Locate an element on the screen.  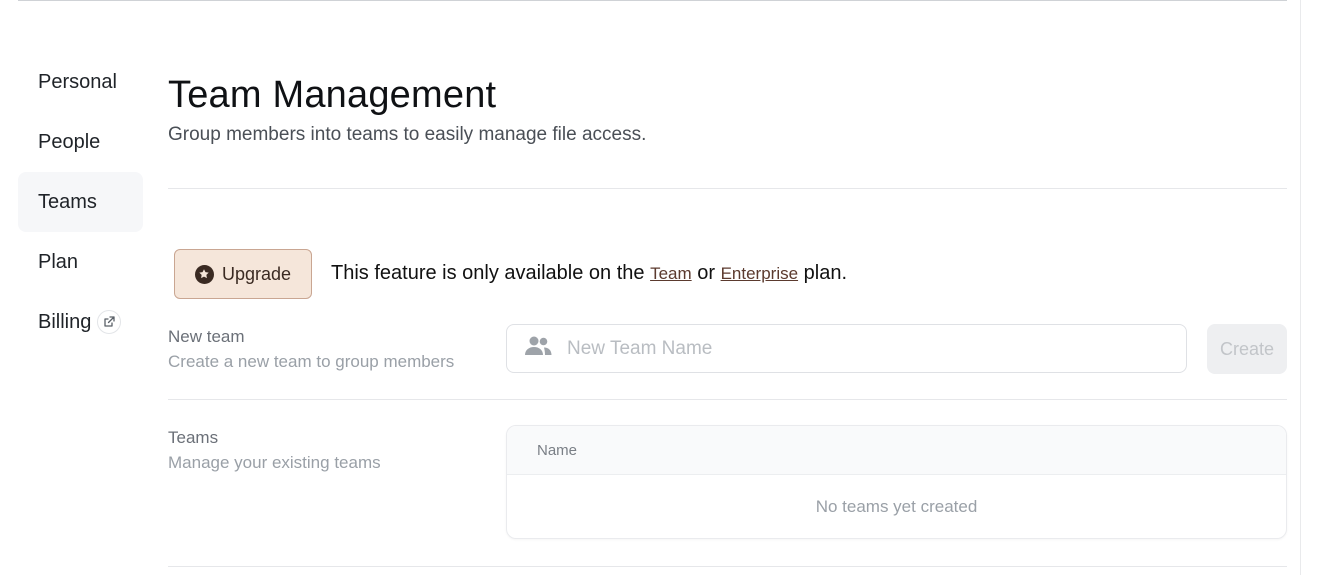
sidebar-item-label: Plan is located at coordinates (58, 261).